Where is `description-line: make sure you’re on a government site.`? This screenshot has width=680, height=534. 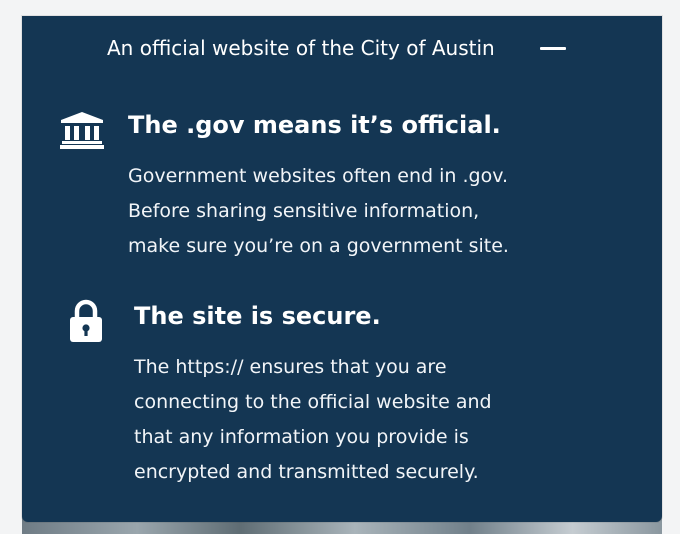
description-line: make sure you’re on a government site. is located at coordinates (318, 246).